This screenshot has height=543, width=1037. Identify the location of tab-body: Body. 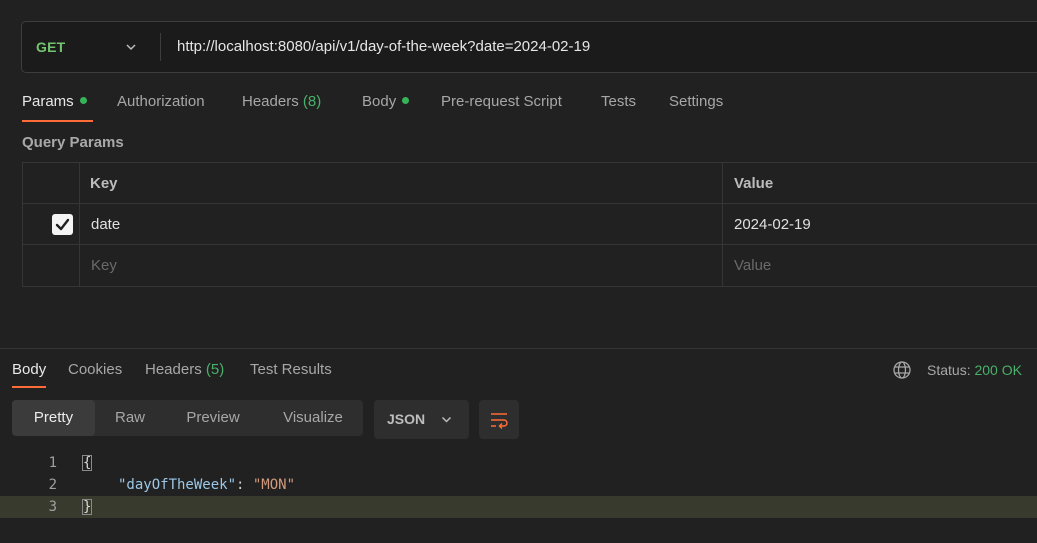
(386, 105).